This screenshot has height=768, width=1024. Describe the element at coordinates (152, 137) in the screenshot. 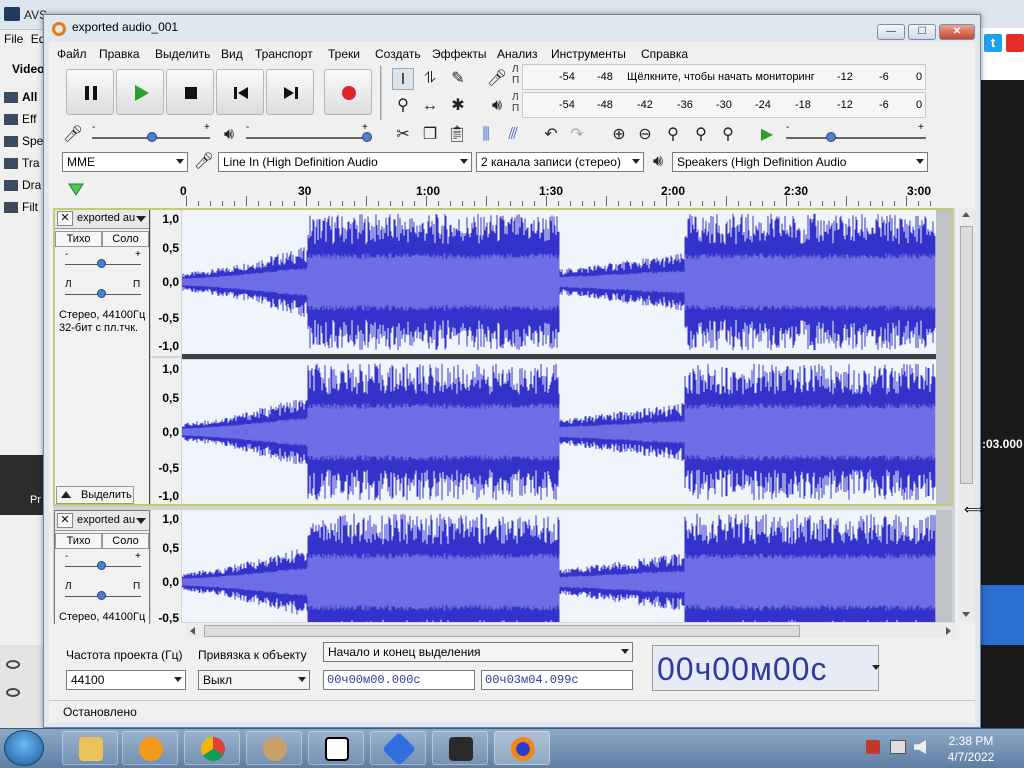

I see `input-volume-knob` at that location.